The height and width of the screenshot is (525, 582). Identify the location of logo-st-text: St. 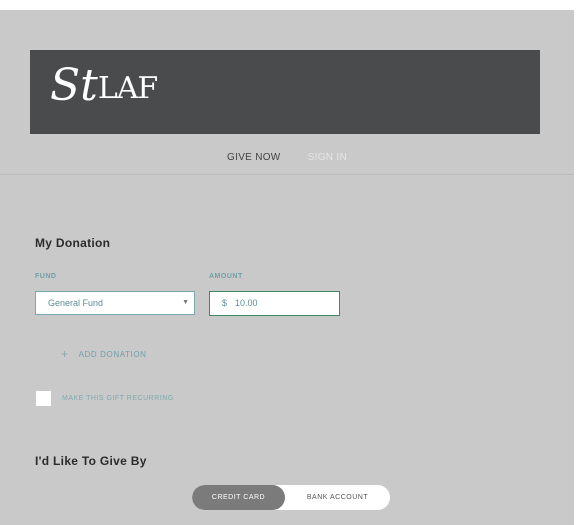
(74, 85).